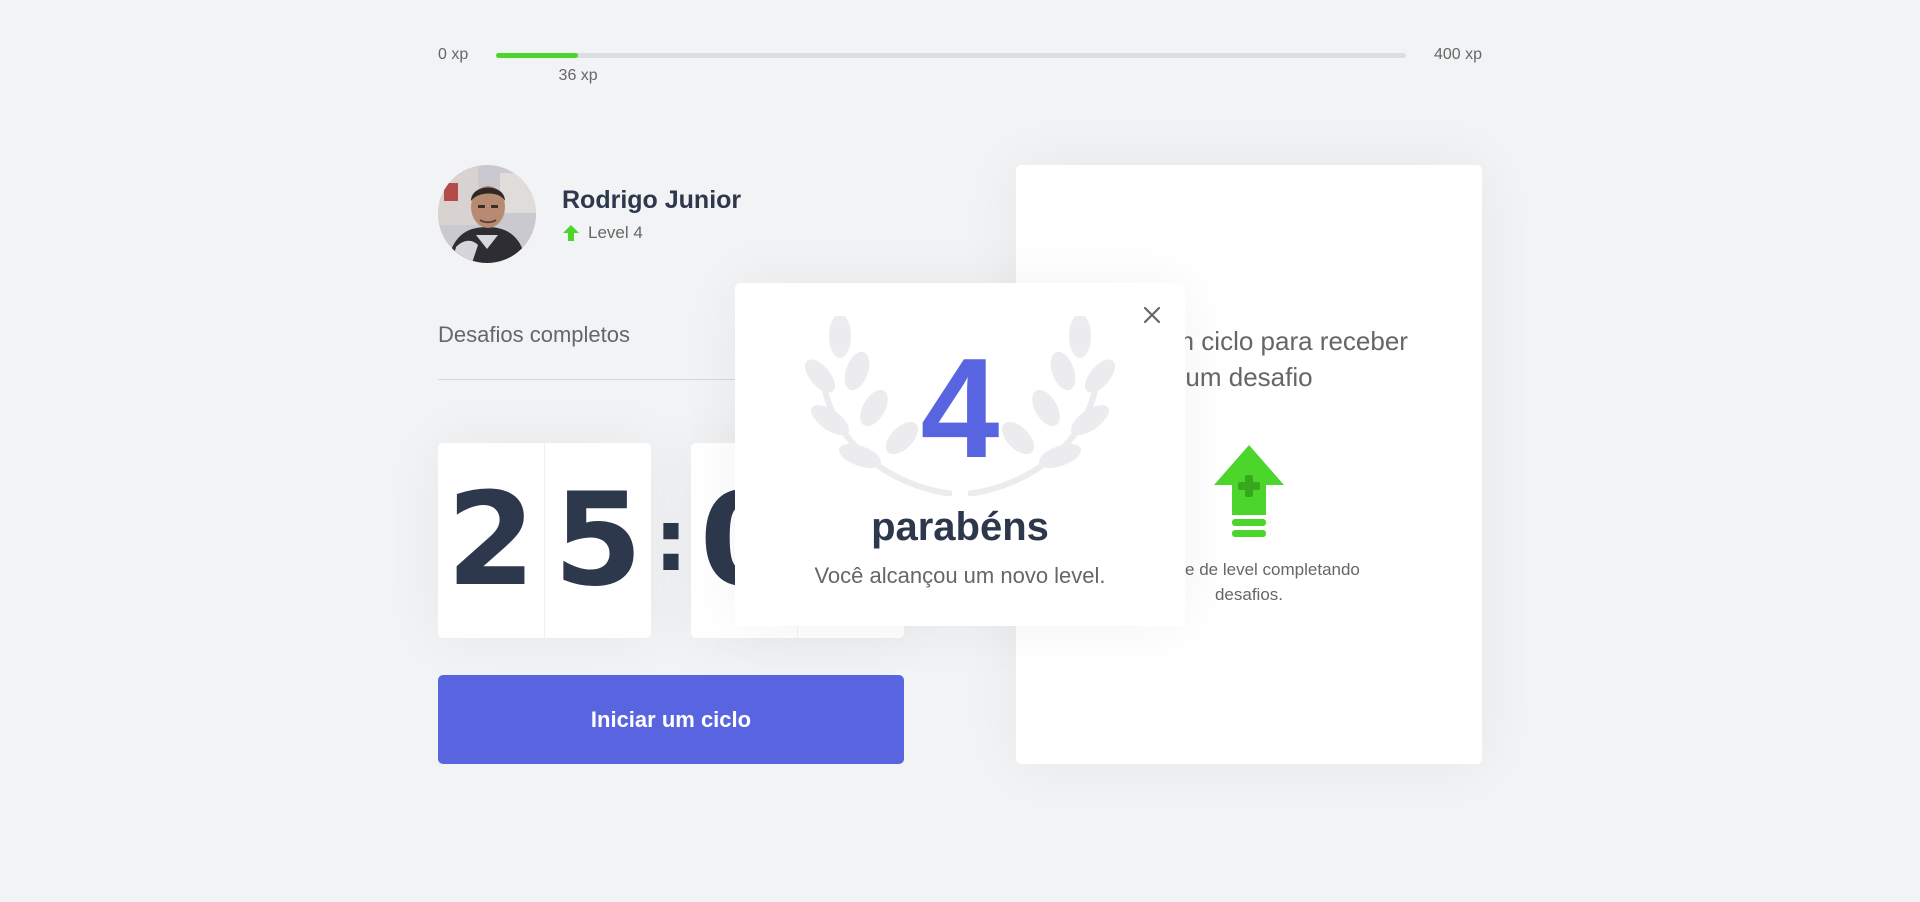 The image size is (1920, 902). What do you see at coordinates (671, 719) in the screenshot?
I see `start-cycle-button: Iniciar um ciclo` at bounding box center [671, 719].